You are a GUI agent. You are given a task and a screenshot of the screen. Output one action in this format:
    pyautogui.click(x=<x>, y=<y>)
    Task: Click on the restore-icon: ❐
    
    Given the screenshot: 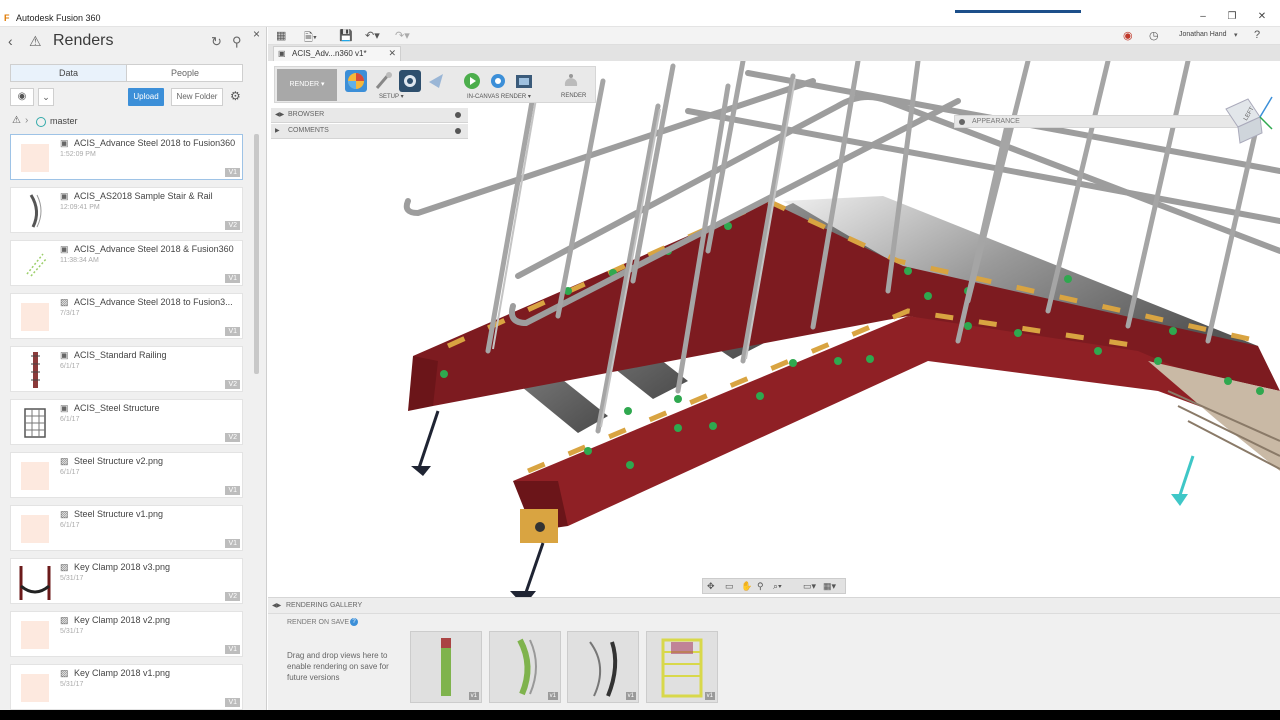 What is the action you would take?
    pyautogui.click(x=1232, y=16)
    